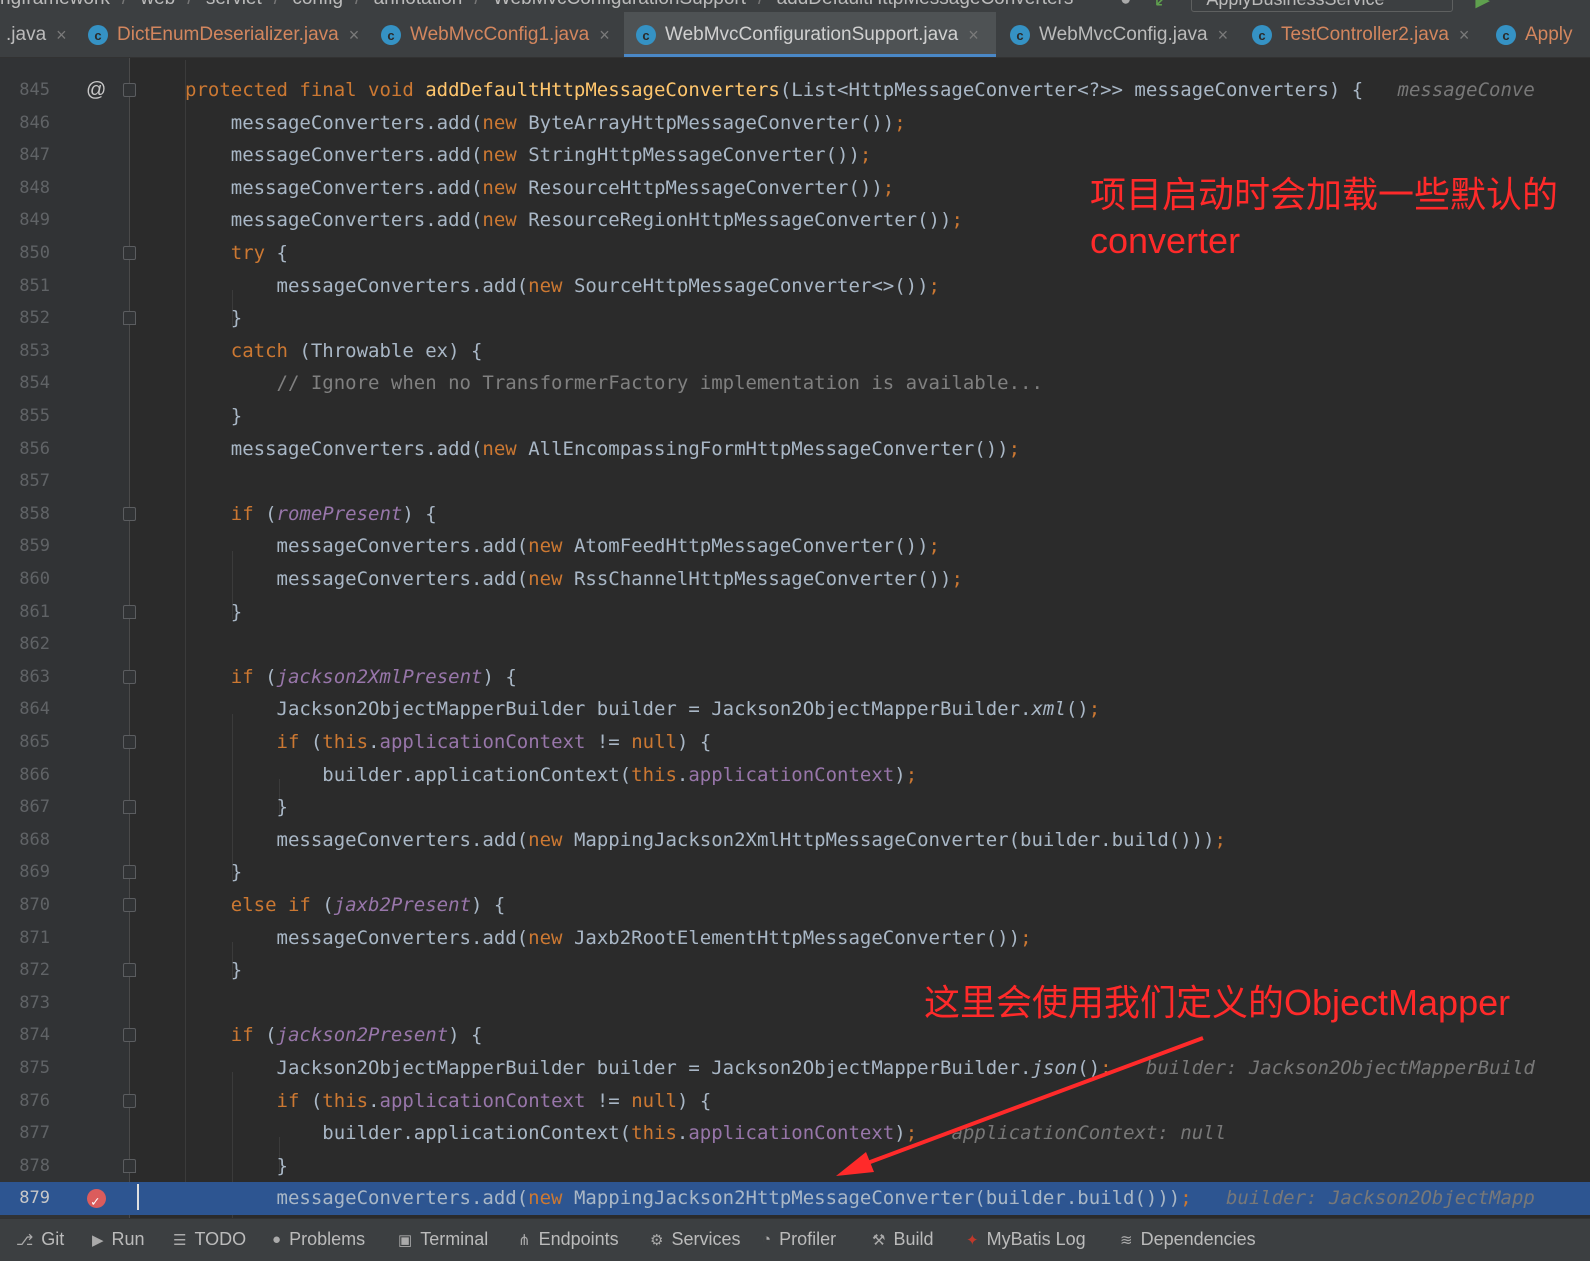 The image size is (1590, 1261). Describe the element at coordinates (795, 612) in the screenshot. I see `code-line: 861 }` at that location.